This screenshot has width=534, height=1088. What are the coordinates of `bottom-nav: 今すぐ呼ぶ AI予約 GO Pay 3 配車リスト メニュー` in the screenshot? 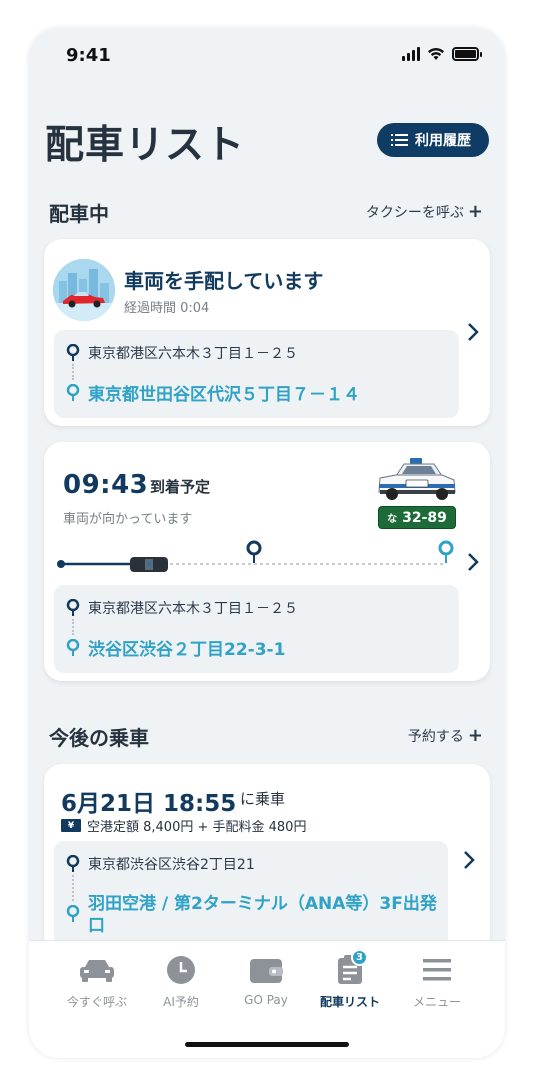 It's located at (267, 999).